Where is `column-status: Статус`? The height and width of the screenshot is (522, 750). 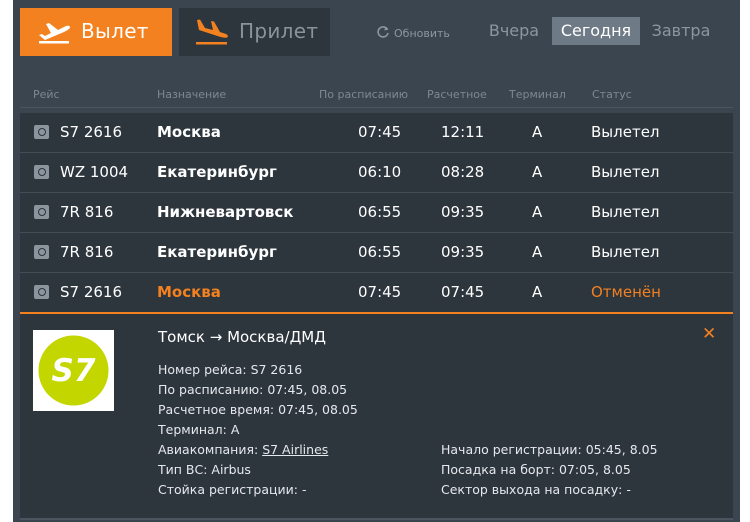 column-status: Статус is located at coordinates (612, 94).